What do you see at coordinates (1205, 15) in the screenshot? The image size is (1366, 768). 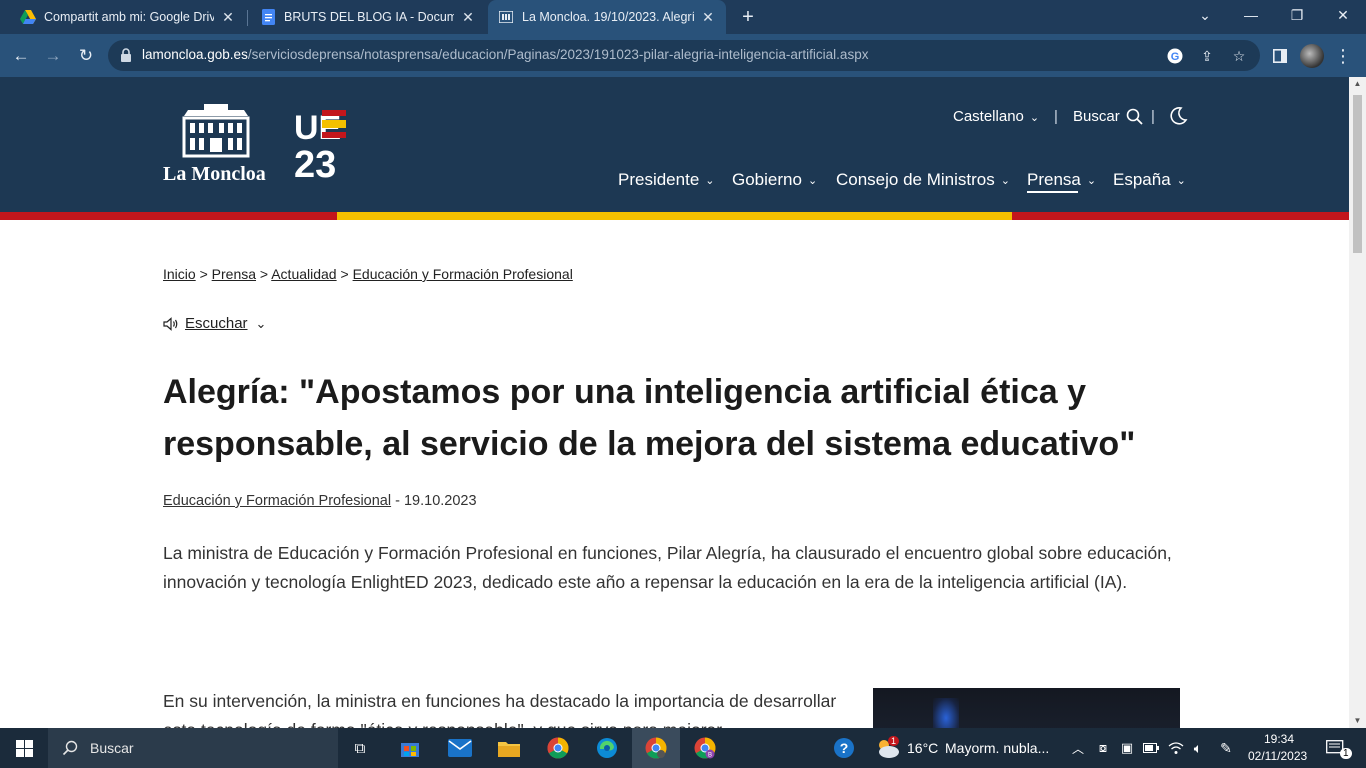 I see `tab-search-chevron-icon: ⌄` at bounding box center [1205, 15].